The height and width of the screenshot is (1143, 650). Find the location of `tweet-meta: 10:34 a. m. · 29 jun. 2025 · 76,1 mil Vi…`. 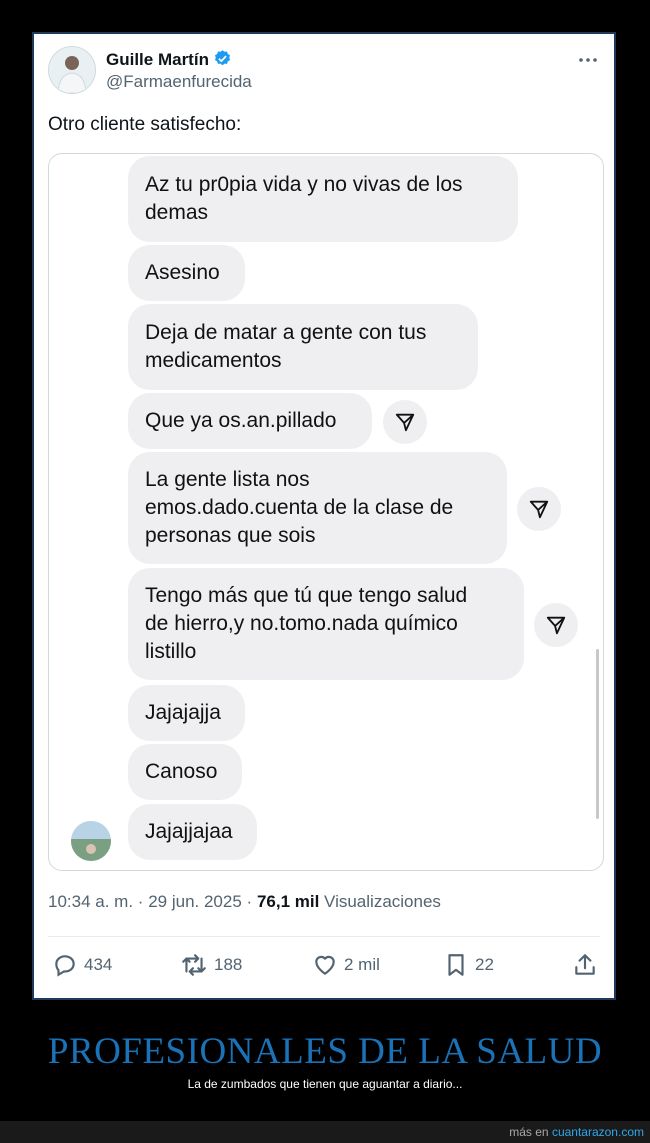

tweet-meta: 10:34 a. m. · 29 jun. 2025 · 76,1 mil Vi… is located at coordinates (244, 902).